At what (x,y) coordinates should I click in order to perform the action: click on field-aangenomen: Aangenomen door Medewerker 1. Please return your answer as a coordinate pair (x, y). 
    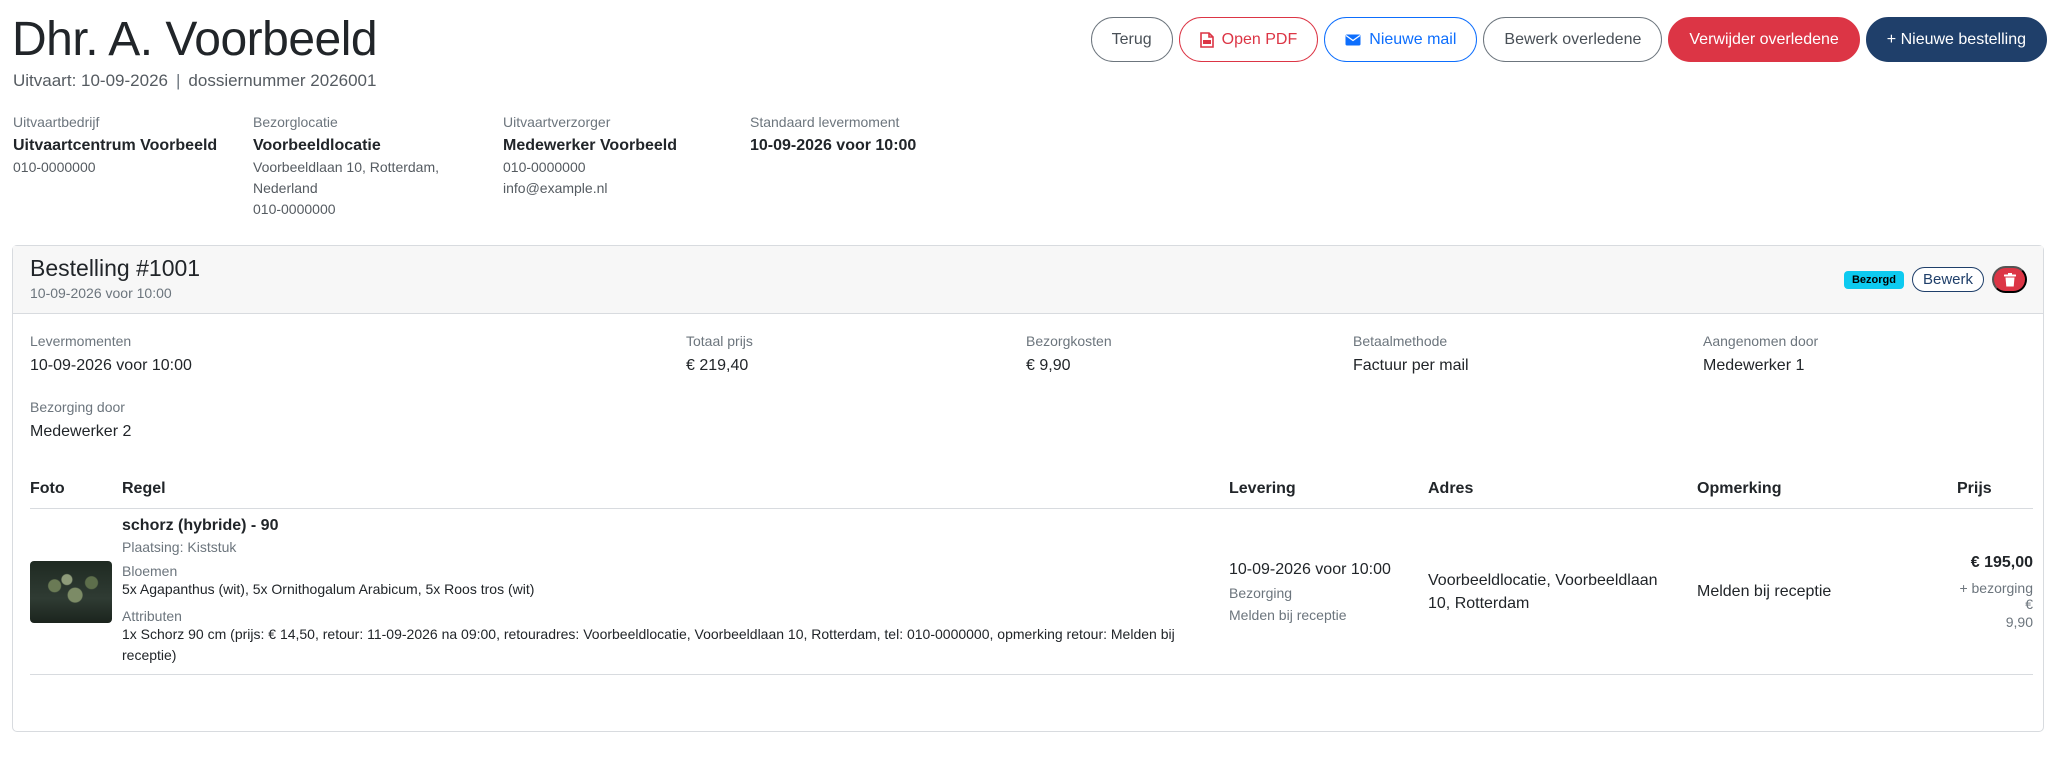
    Looking at the image, I should click on (1760, 354).